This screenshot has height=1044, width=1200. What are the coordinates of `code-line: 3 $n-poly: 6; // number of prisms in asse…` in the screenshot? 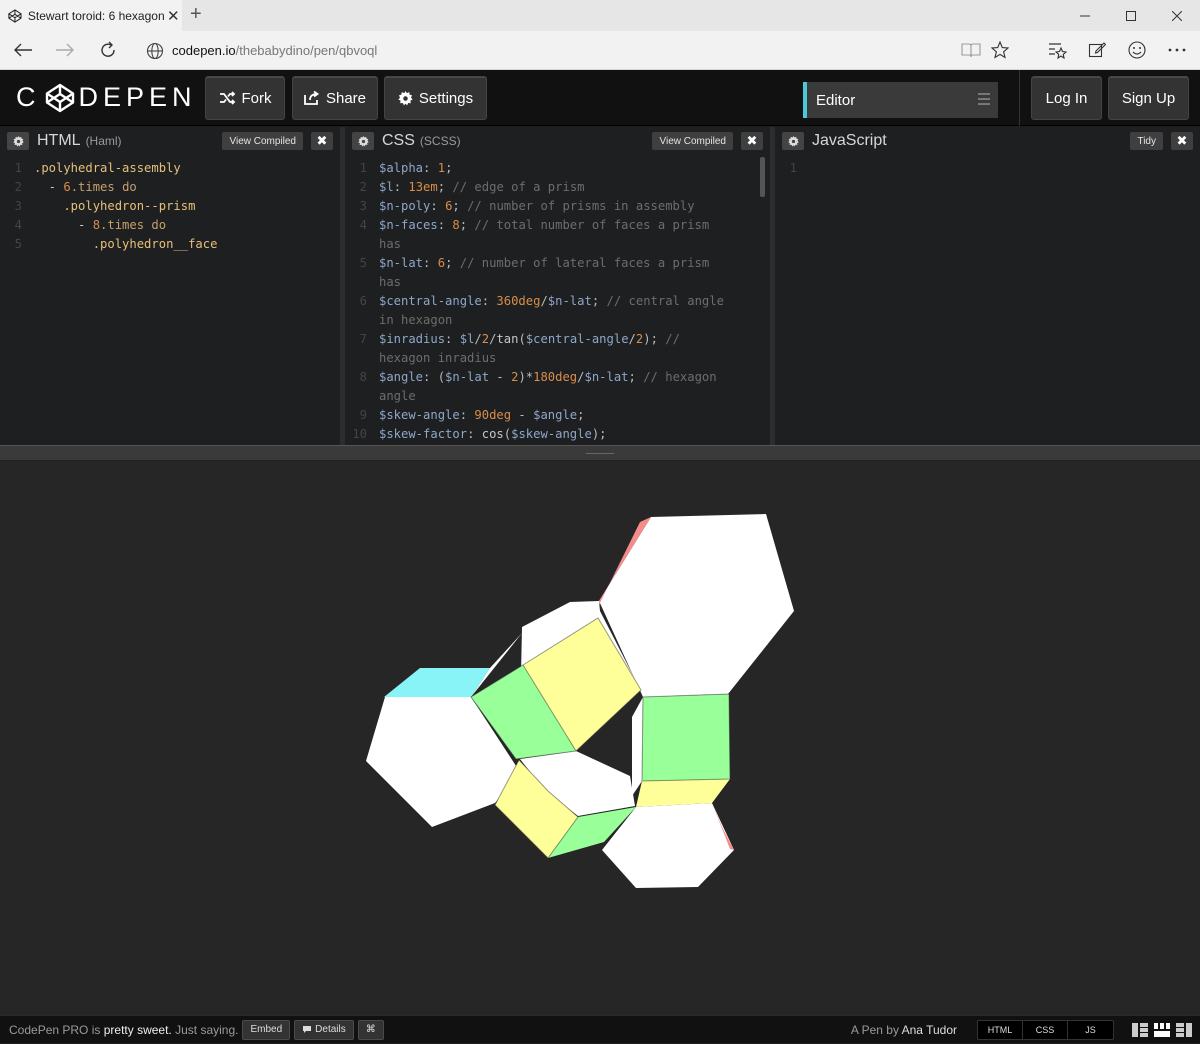 It's located at (557, 206).